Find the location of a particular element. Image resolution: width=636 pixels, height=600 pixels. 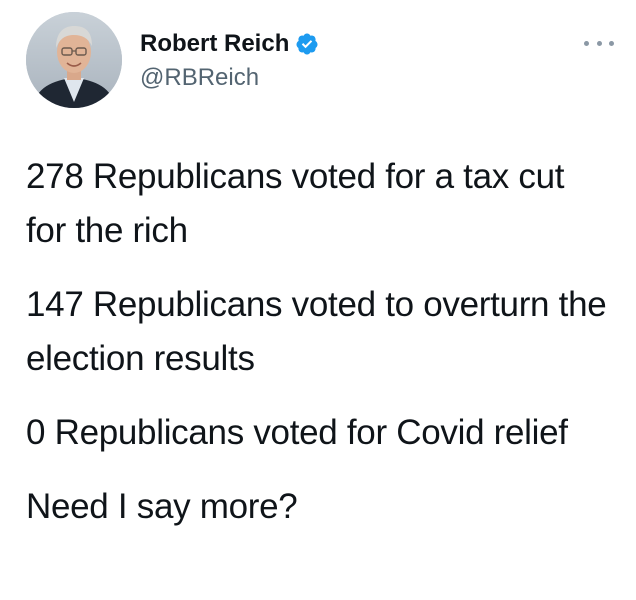

author-avatar is located at coordinates (74, 60).